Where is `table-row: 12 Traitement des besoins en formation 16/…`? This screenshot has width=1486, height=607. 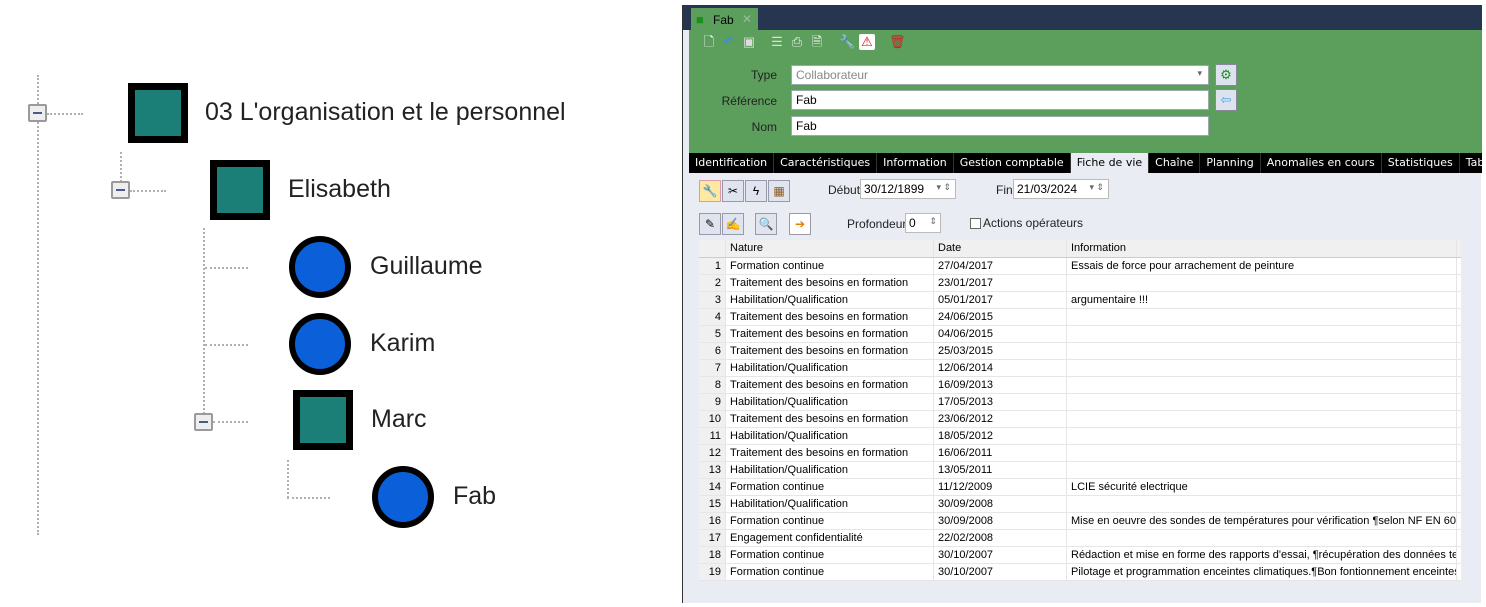 table-row: 12 Traitement des besoins en formation 16/… is located at coordinates (1080, 453).